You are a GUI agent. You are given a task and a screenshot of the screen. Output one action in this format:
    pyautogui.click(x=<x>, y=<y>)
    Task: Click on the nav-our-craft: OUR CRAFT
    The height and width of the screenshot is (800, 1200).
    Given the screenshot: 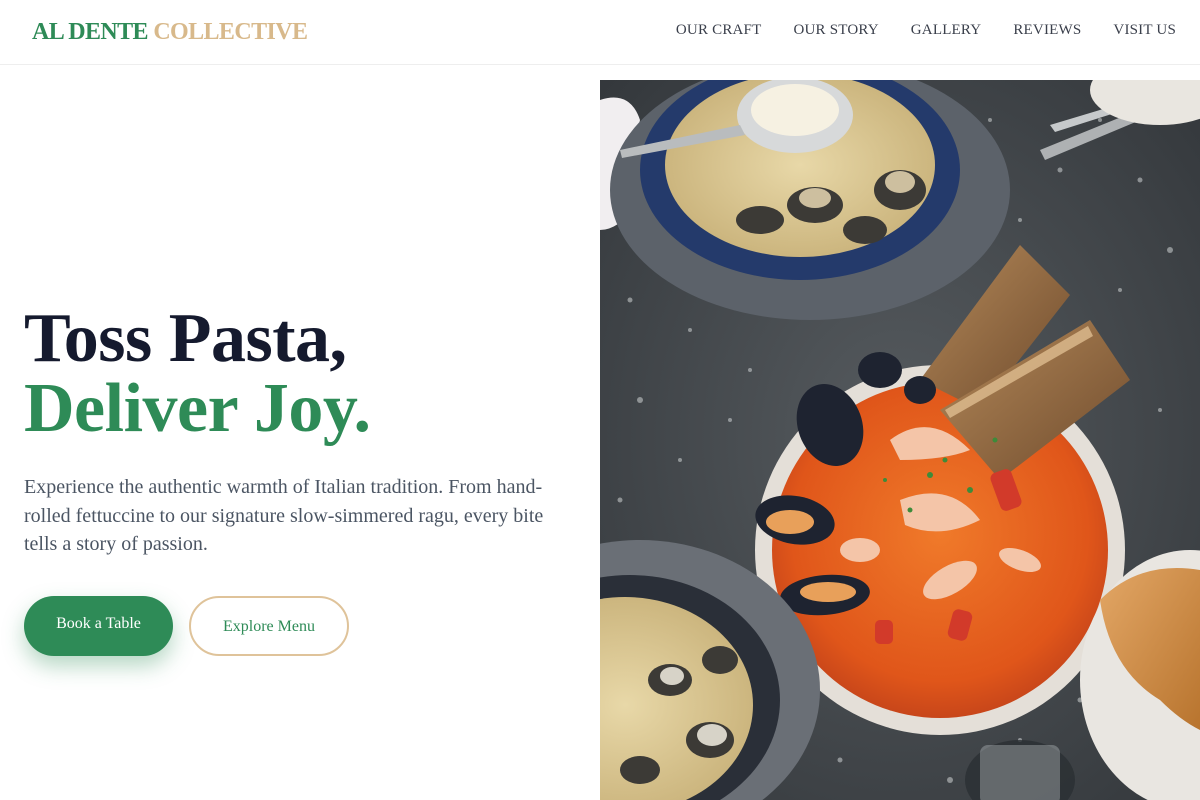 What is the action you would take?
    pyautogui.click(x=719, y=30)
    